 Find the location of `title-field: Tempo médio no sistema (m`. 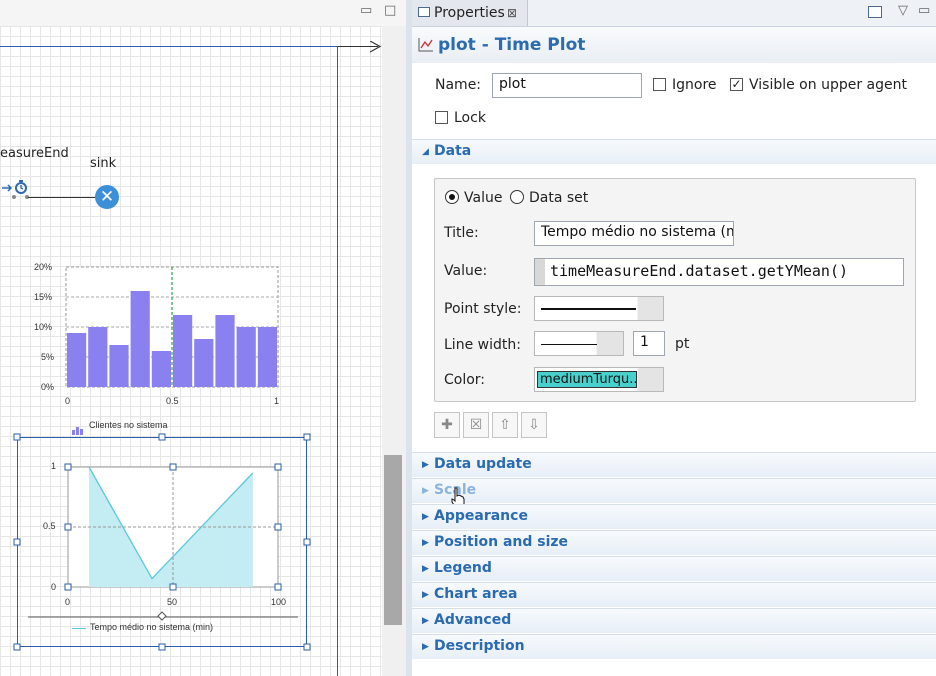

title-field: Tempo médio no sistema (m is located at coordinates (634, 233).